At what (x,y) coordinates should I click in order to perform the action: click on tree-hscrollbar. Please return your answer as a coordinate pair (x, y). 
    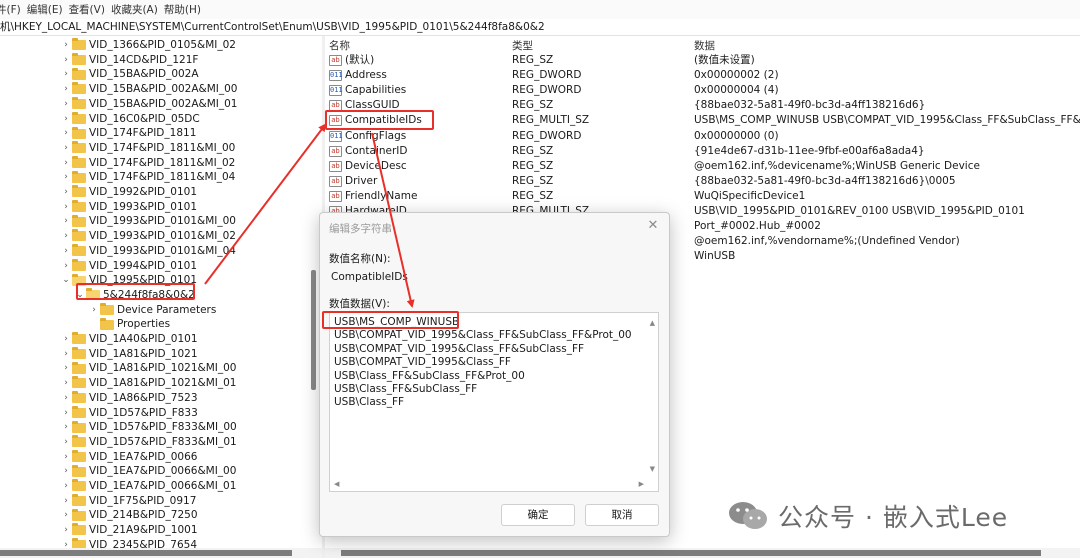
    Looking at the image, I should click on (161, 553).